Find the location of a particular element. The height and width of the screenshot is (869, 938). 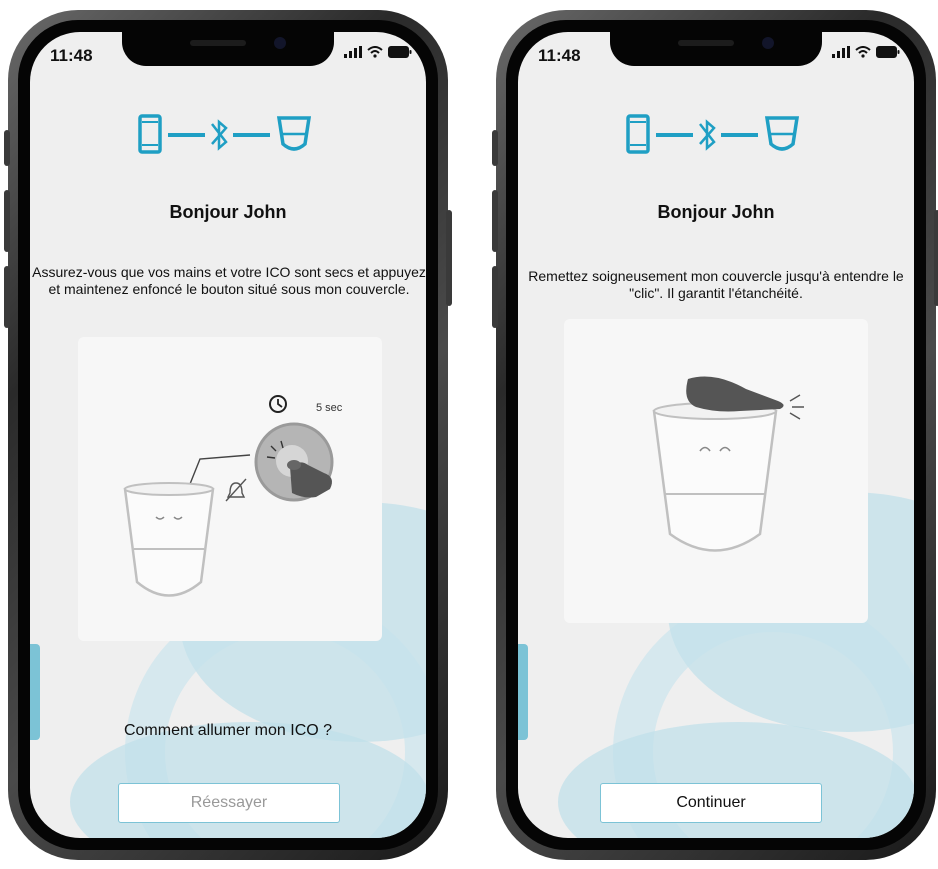

lid-close-illustration is located at coordinates (728, 464).